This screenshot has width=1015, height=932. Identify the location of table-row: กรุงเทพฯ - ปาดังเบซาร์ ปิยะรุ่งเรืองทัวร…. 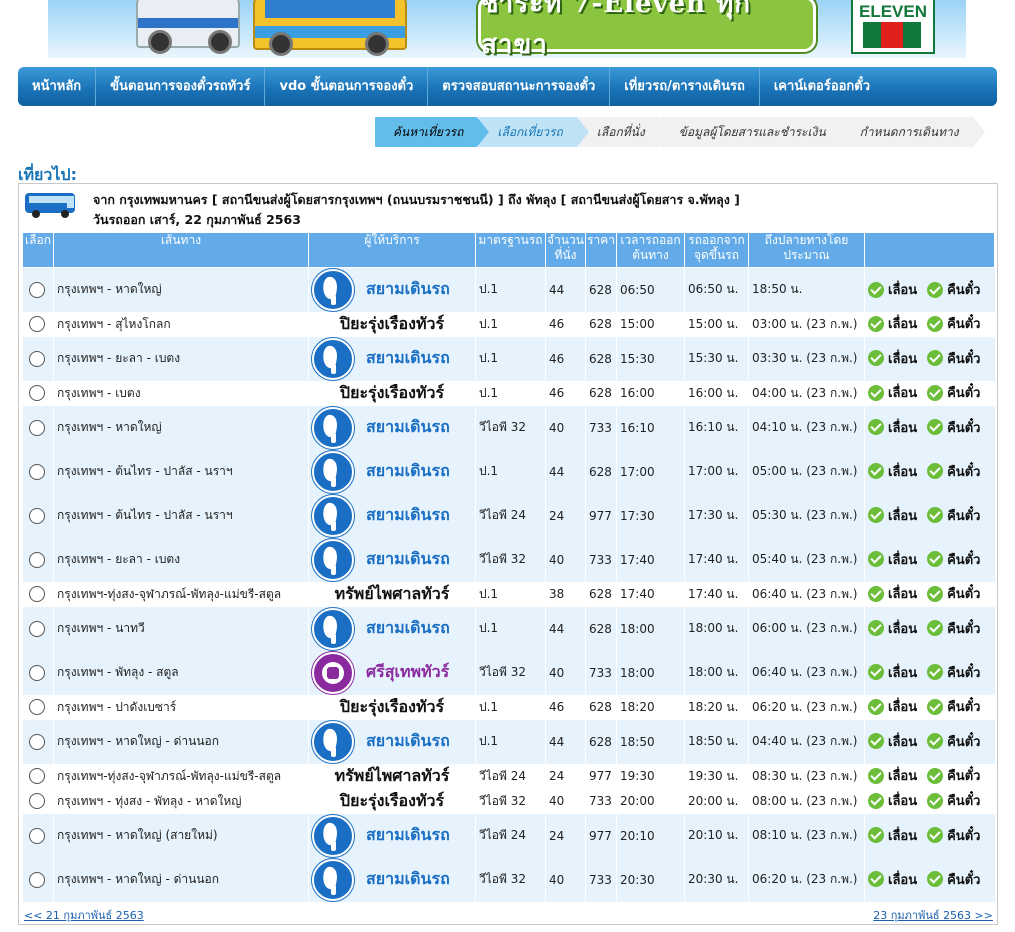
(508, 707).